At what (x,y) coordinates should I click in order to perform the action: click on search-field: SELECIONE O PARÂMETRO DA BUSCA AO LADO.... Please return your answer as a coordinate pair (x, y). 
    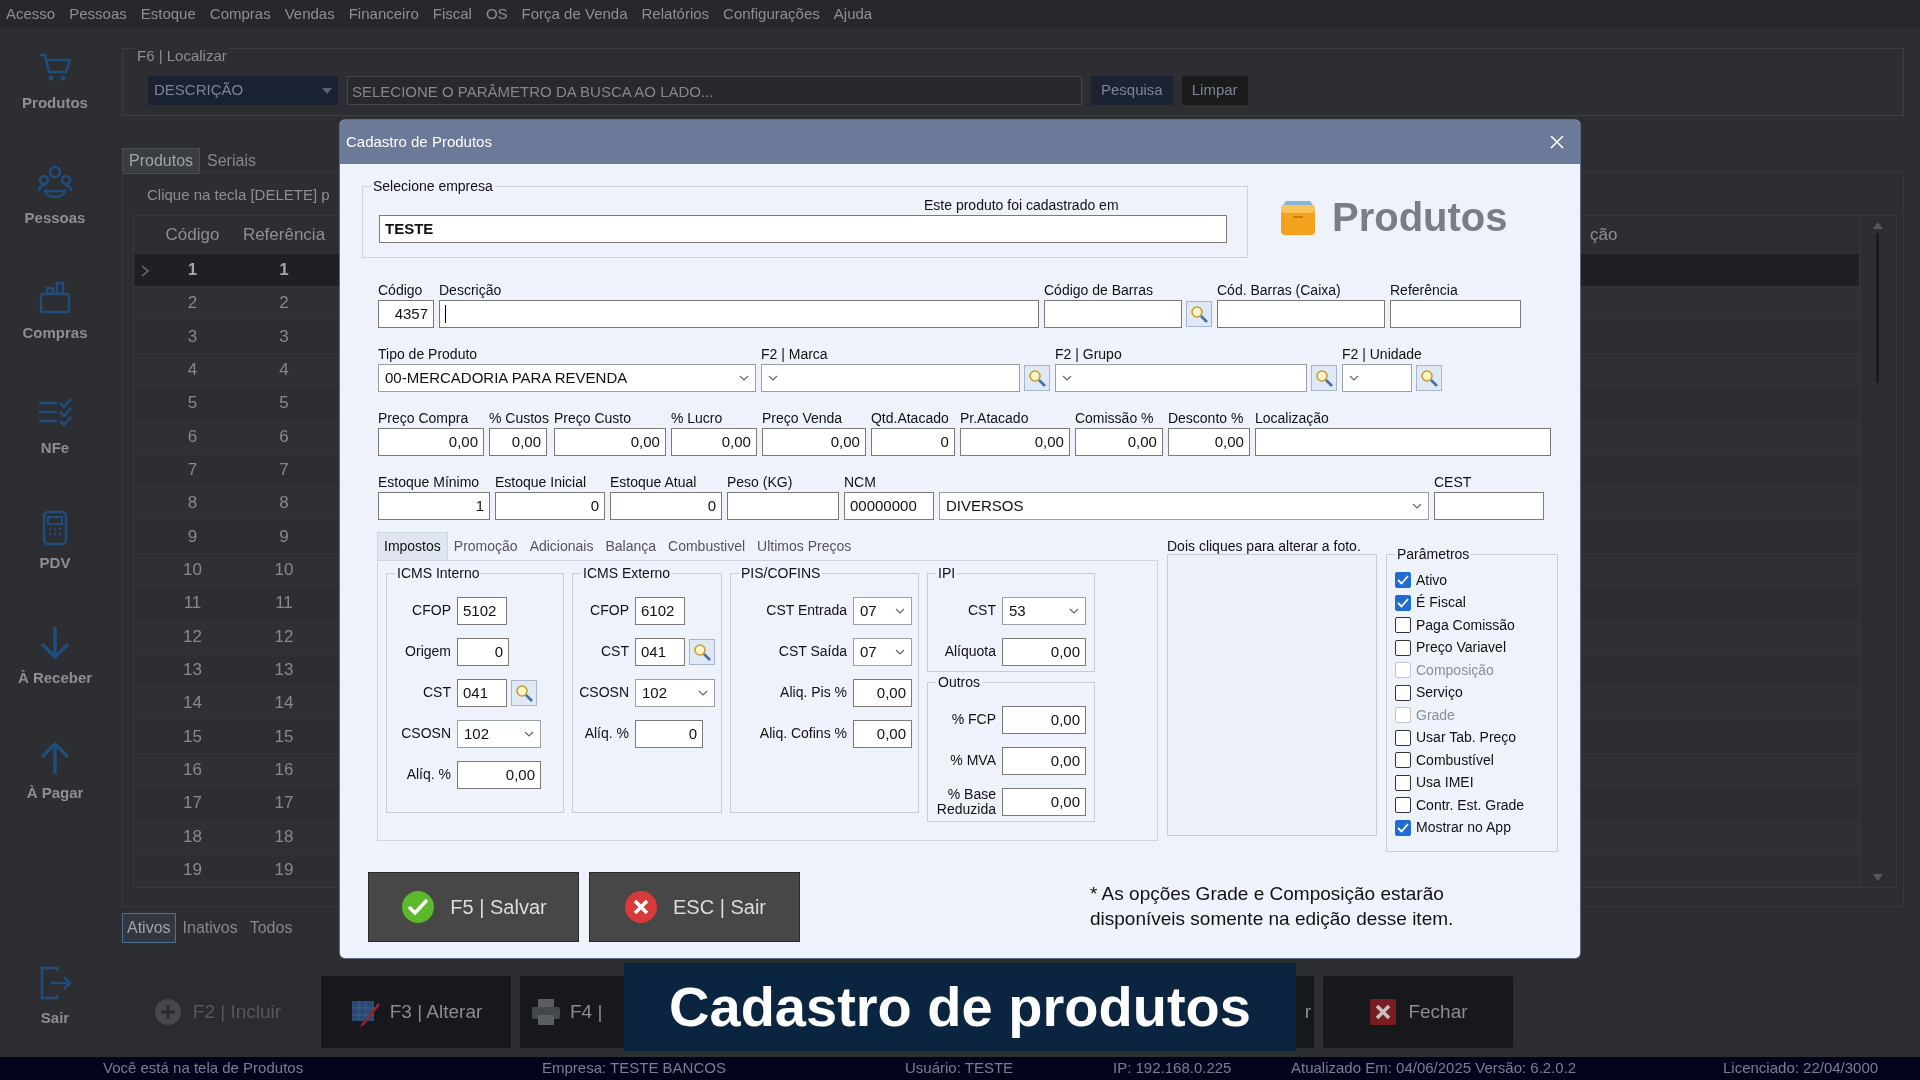
    Looking at the image, I should click on (714, 90).